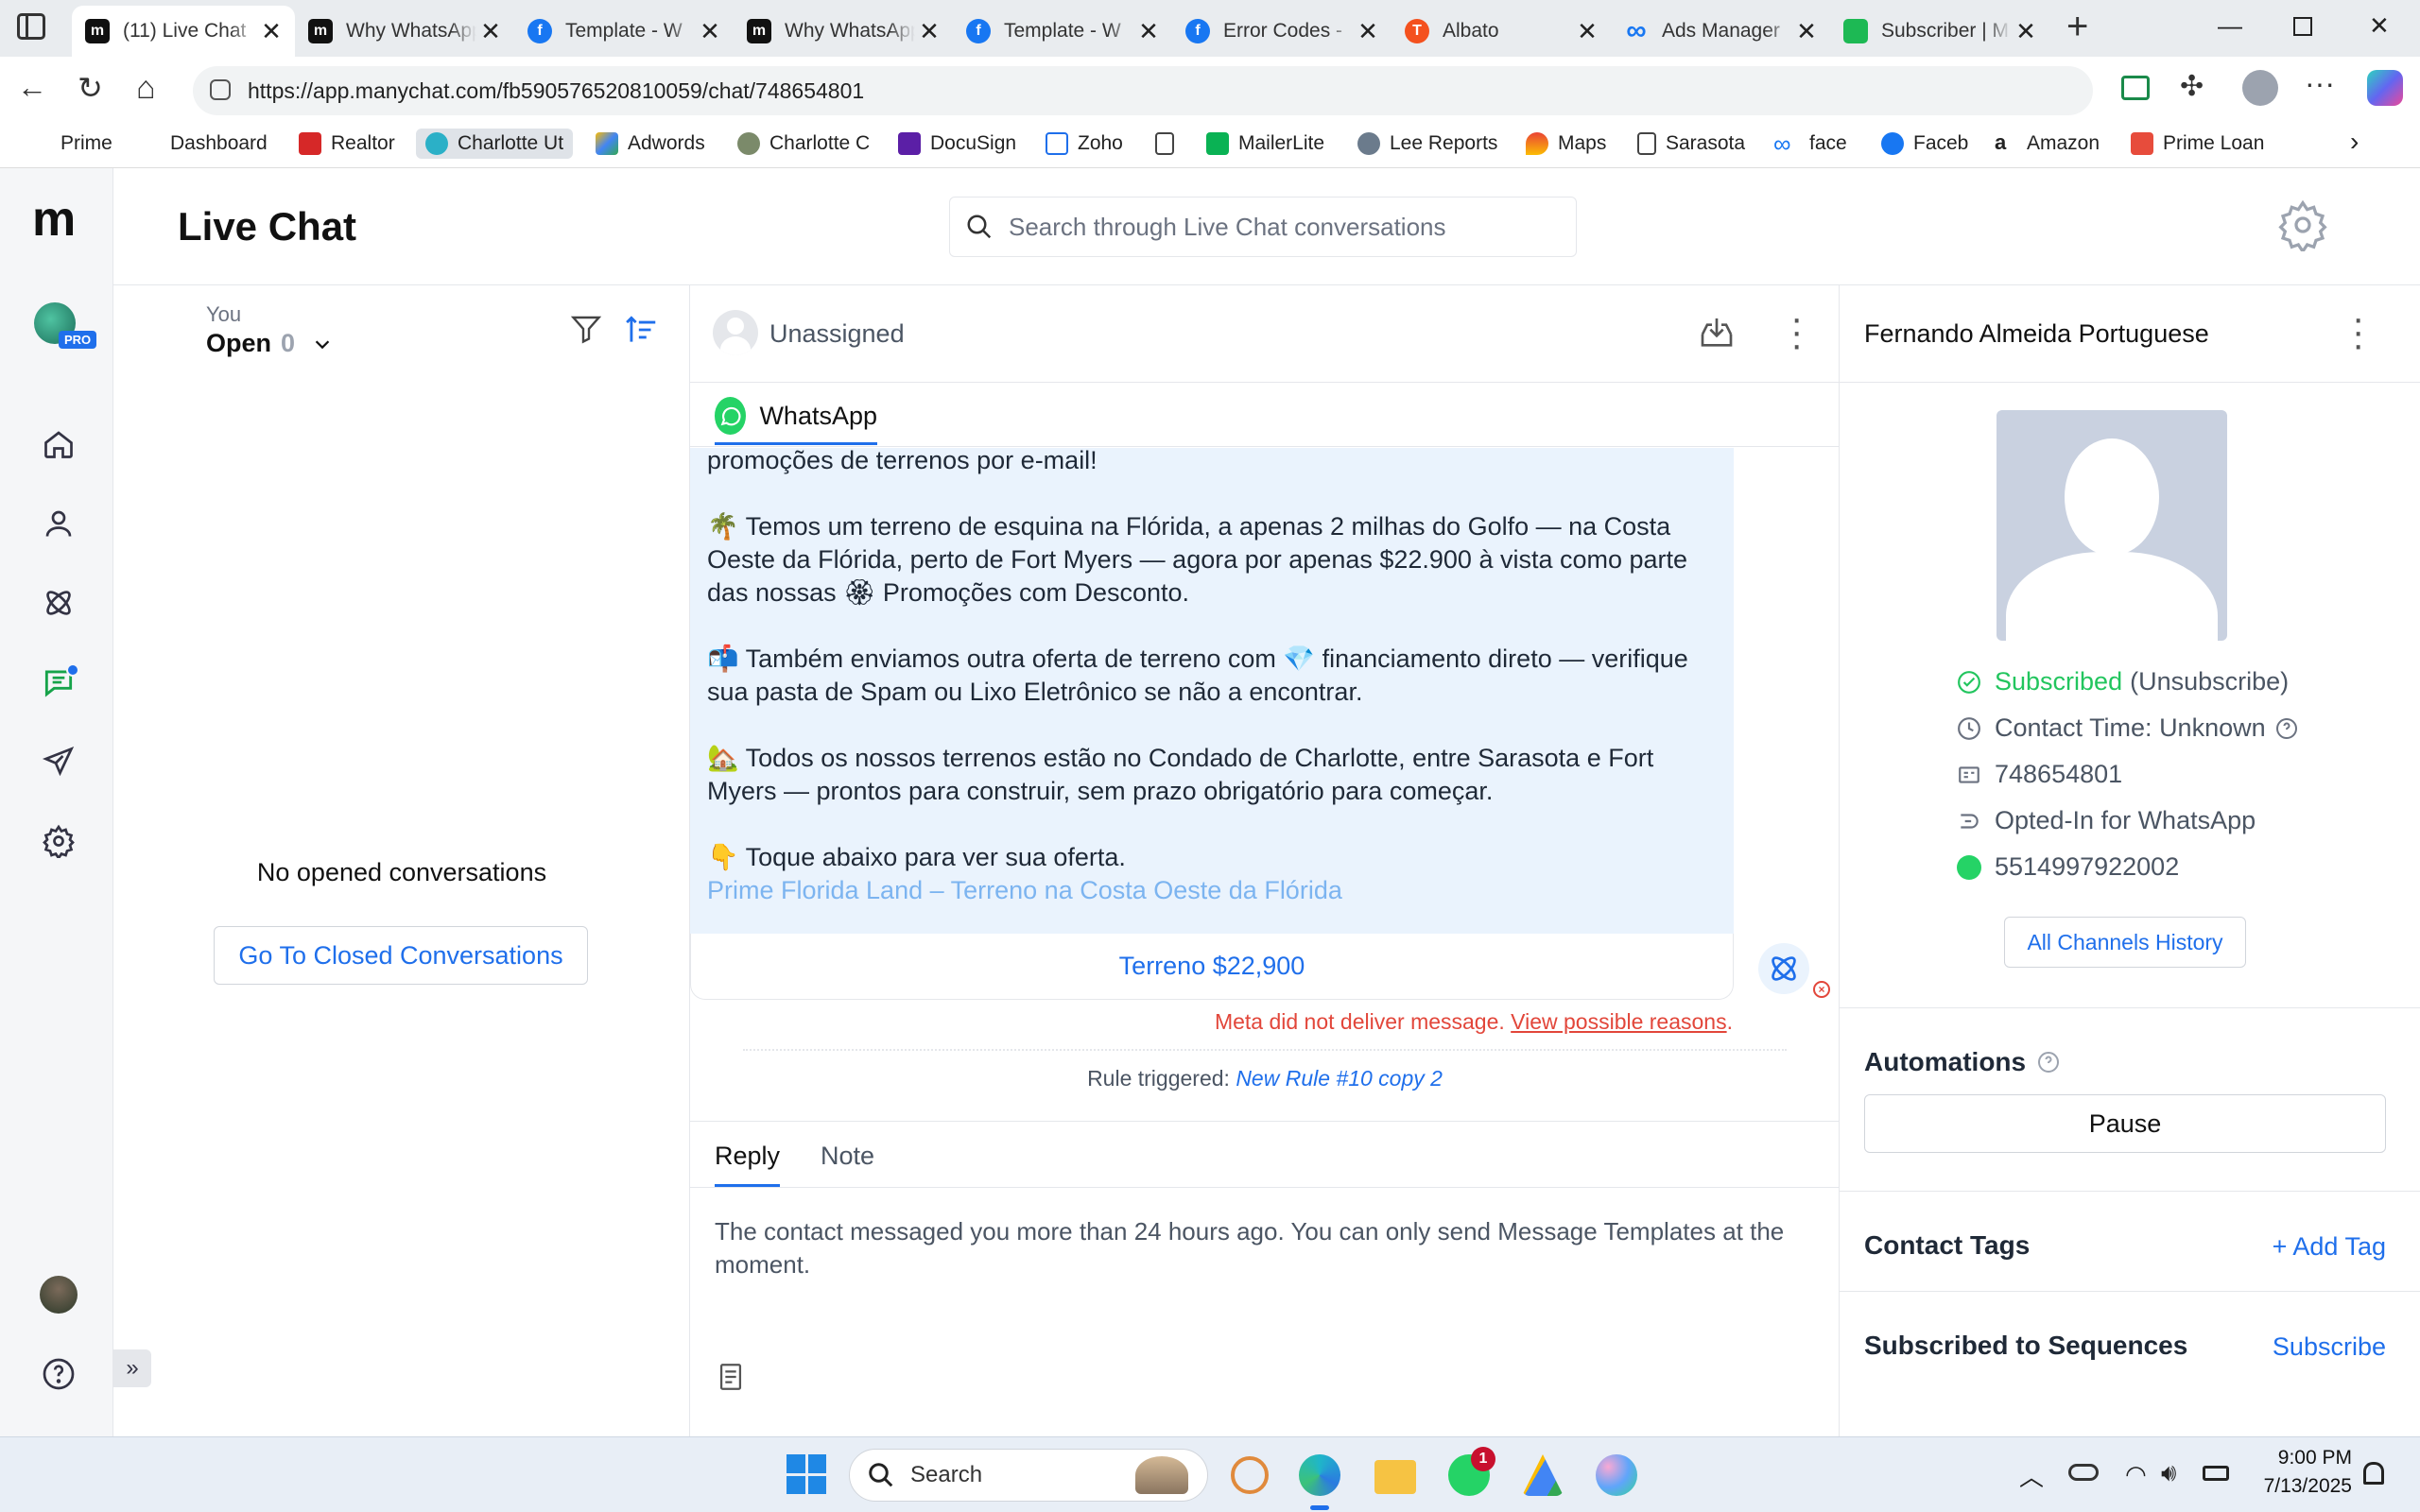 This screenshot has height=1512, width=2420. I want to click on template-button: Terreno $22,900, so click(1212, 967).